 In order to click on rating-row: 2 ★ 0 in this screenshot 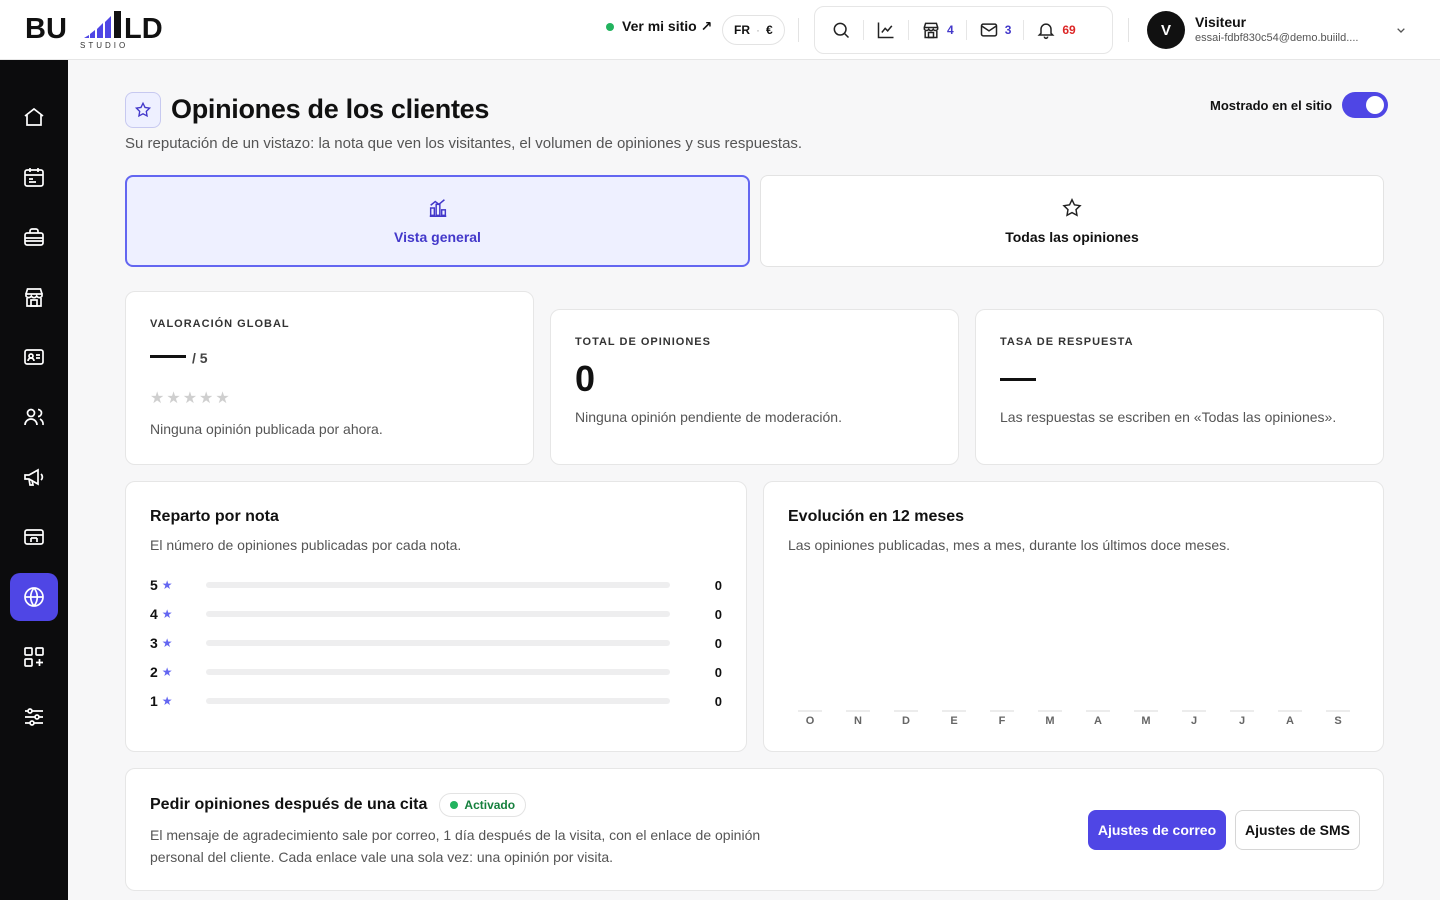, I will do `click(436, 672)`.